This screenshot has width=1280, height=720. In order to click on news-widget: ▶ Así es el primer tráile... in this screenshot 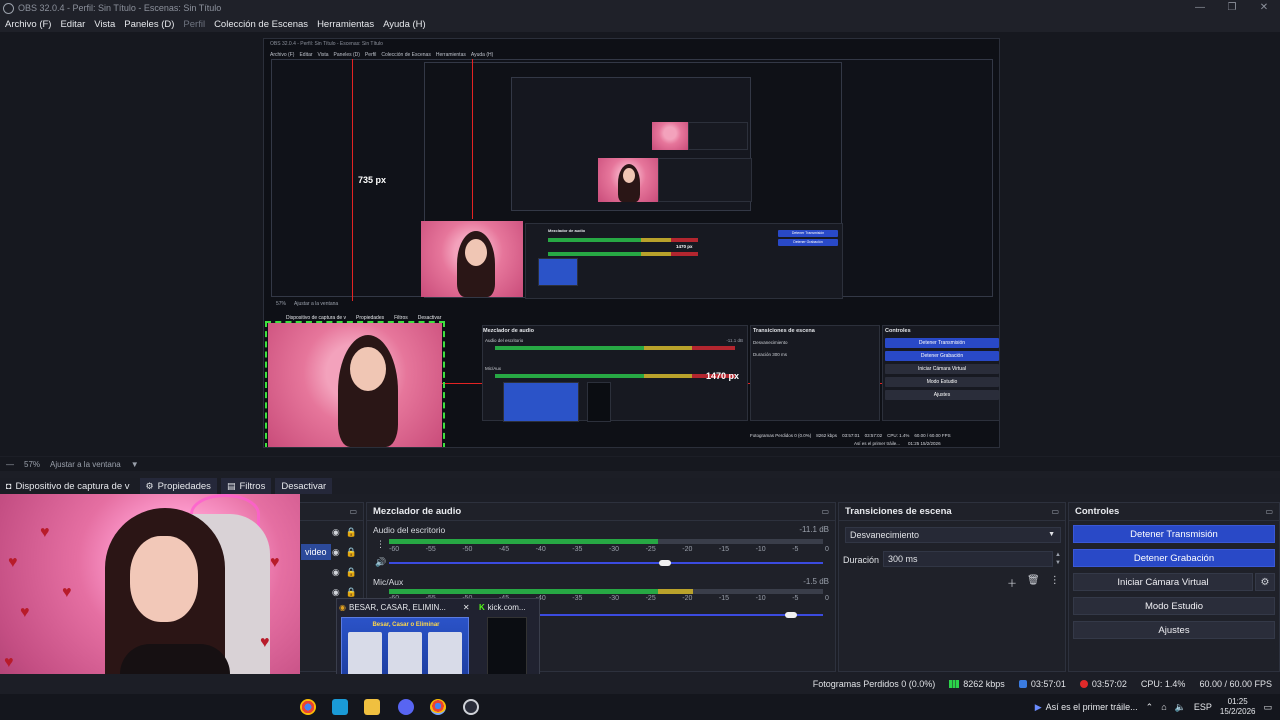, I will do `click(1086, 707)`.